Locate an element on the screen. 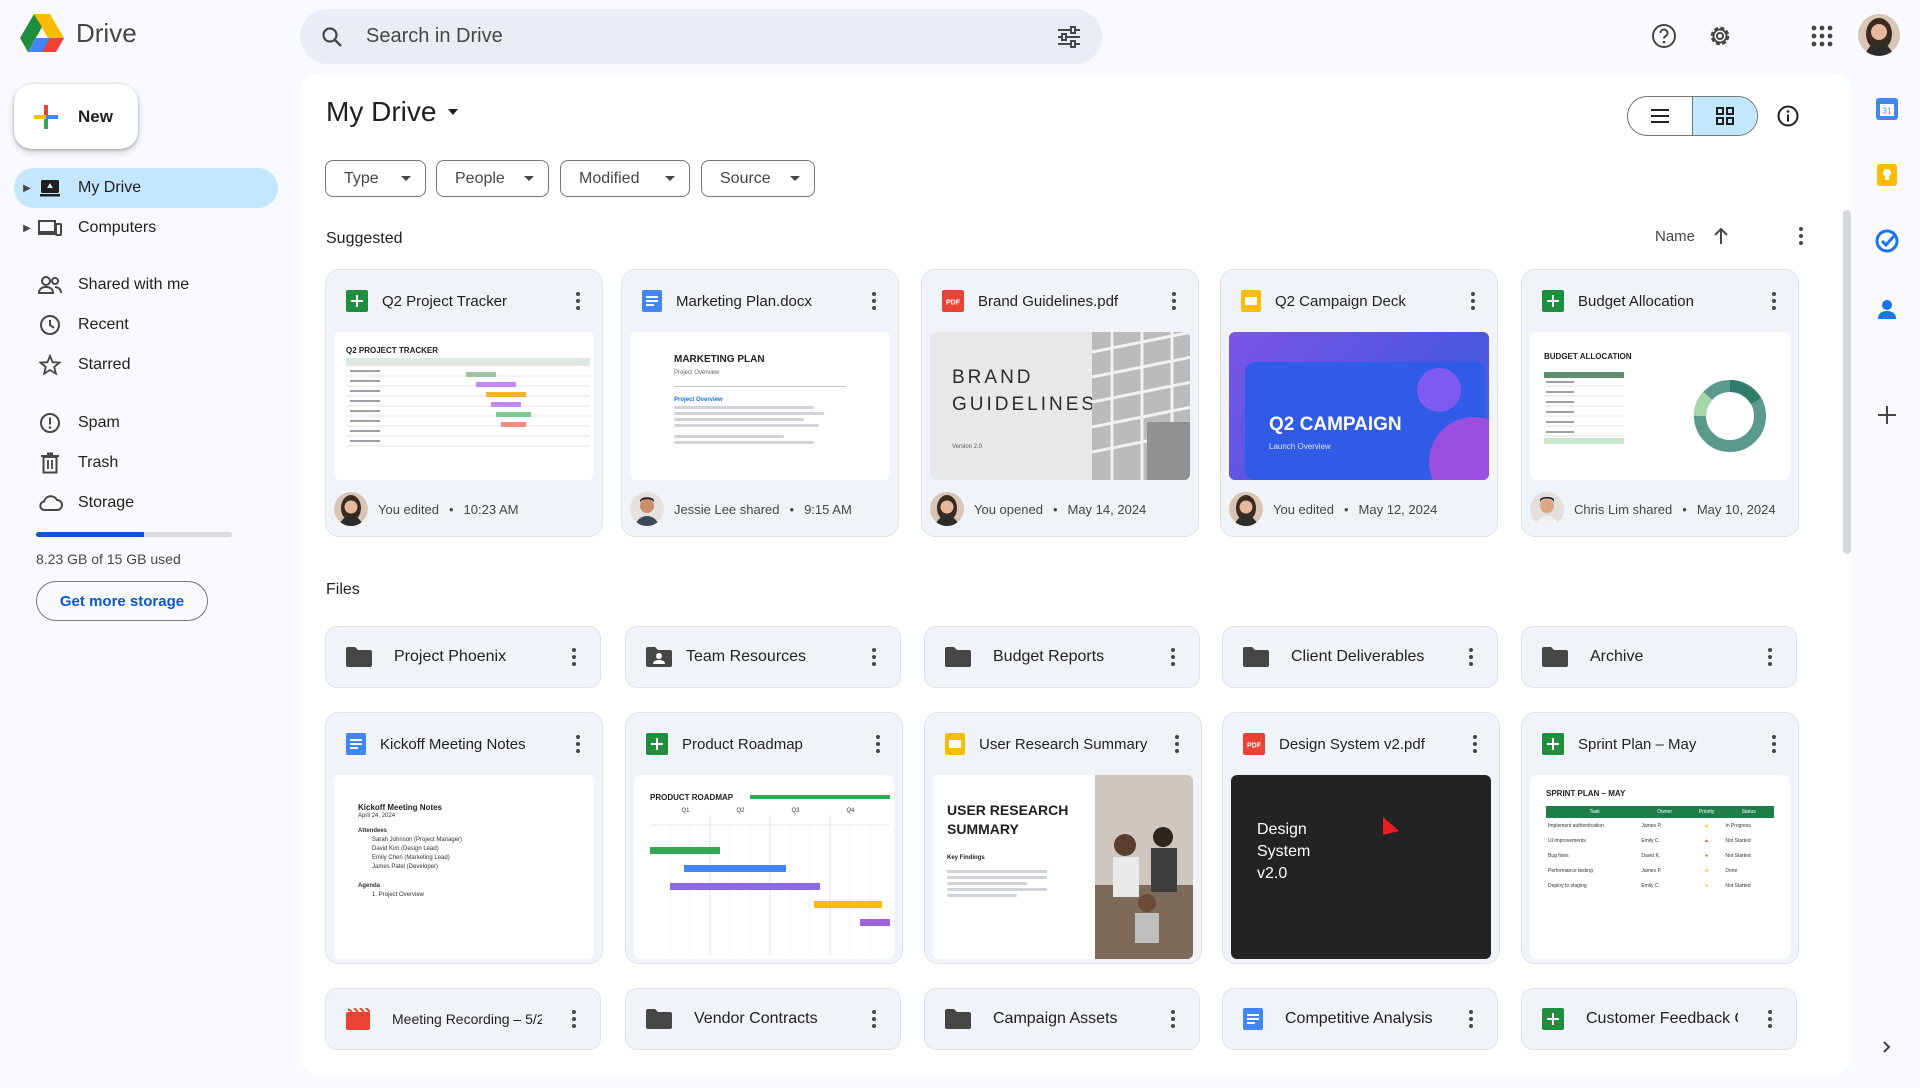 The image size is (1920, 1088). info-icon is located at coordinates (1788, 116).